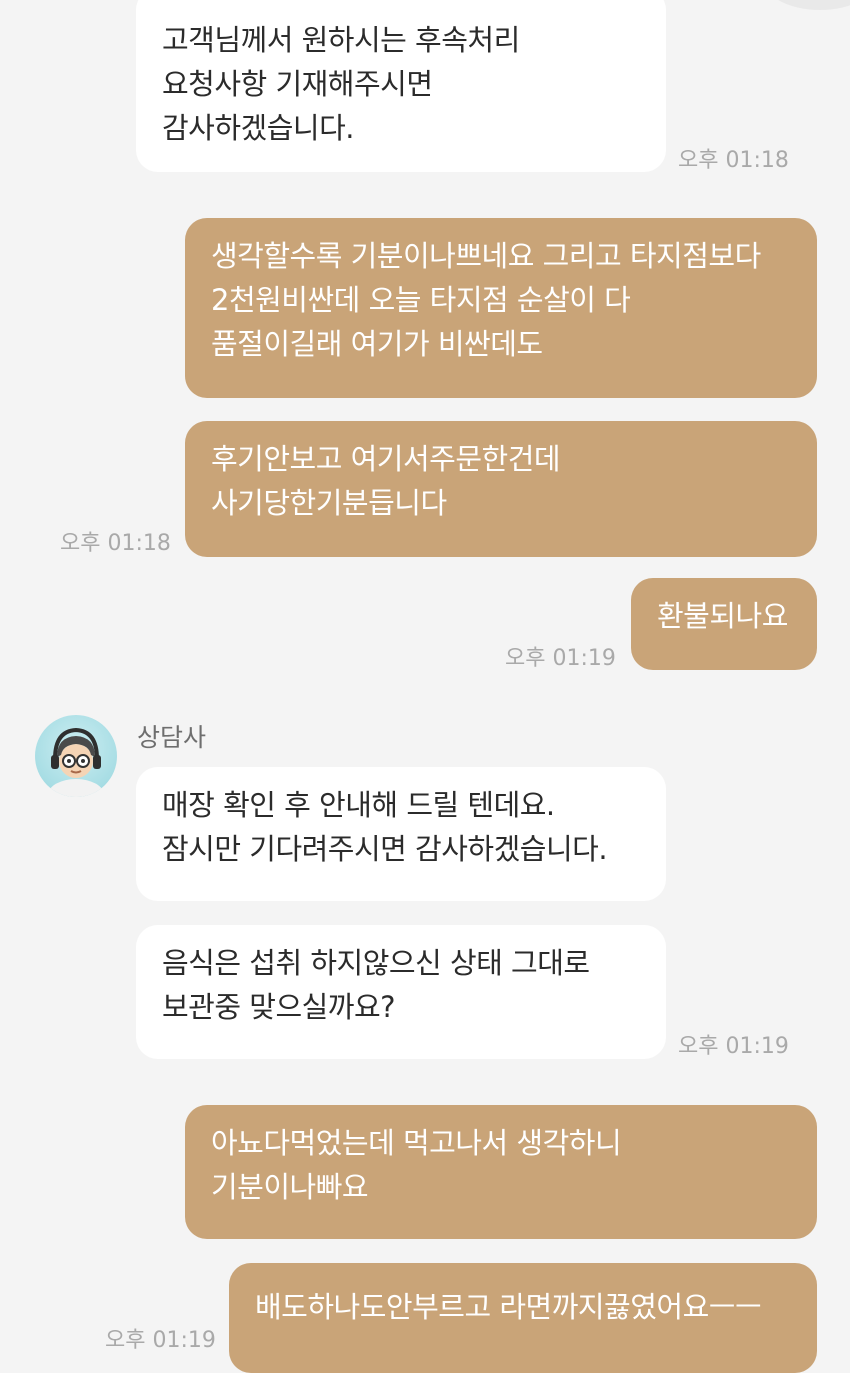 The width and height of the screenshot is (850, 1373). What do you see at coordinates (386, 459) in the screenshot?
I see `message-text-line: 후기안보고 여기서주문한건데` at bounding box center [386, 459].